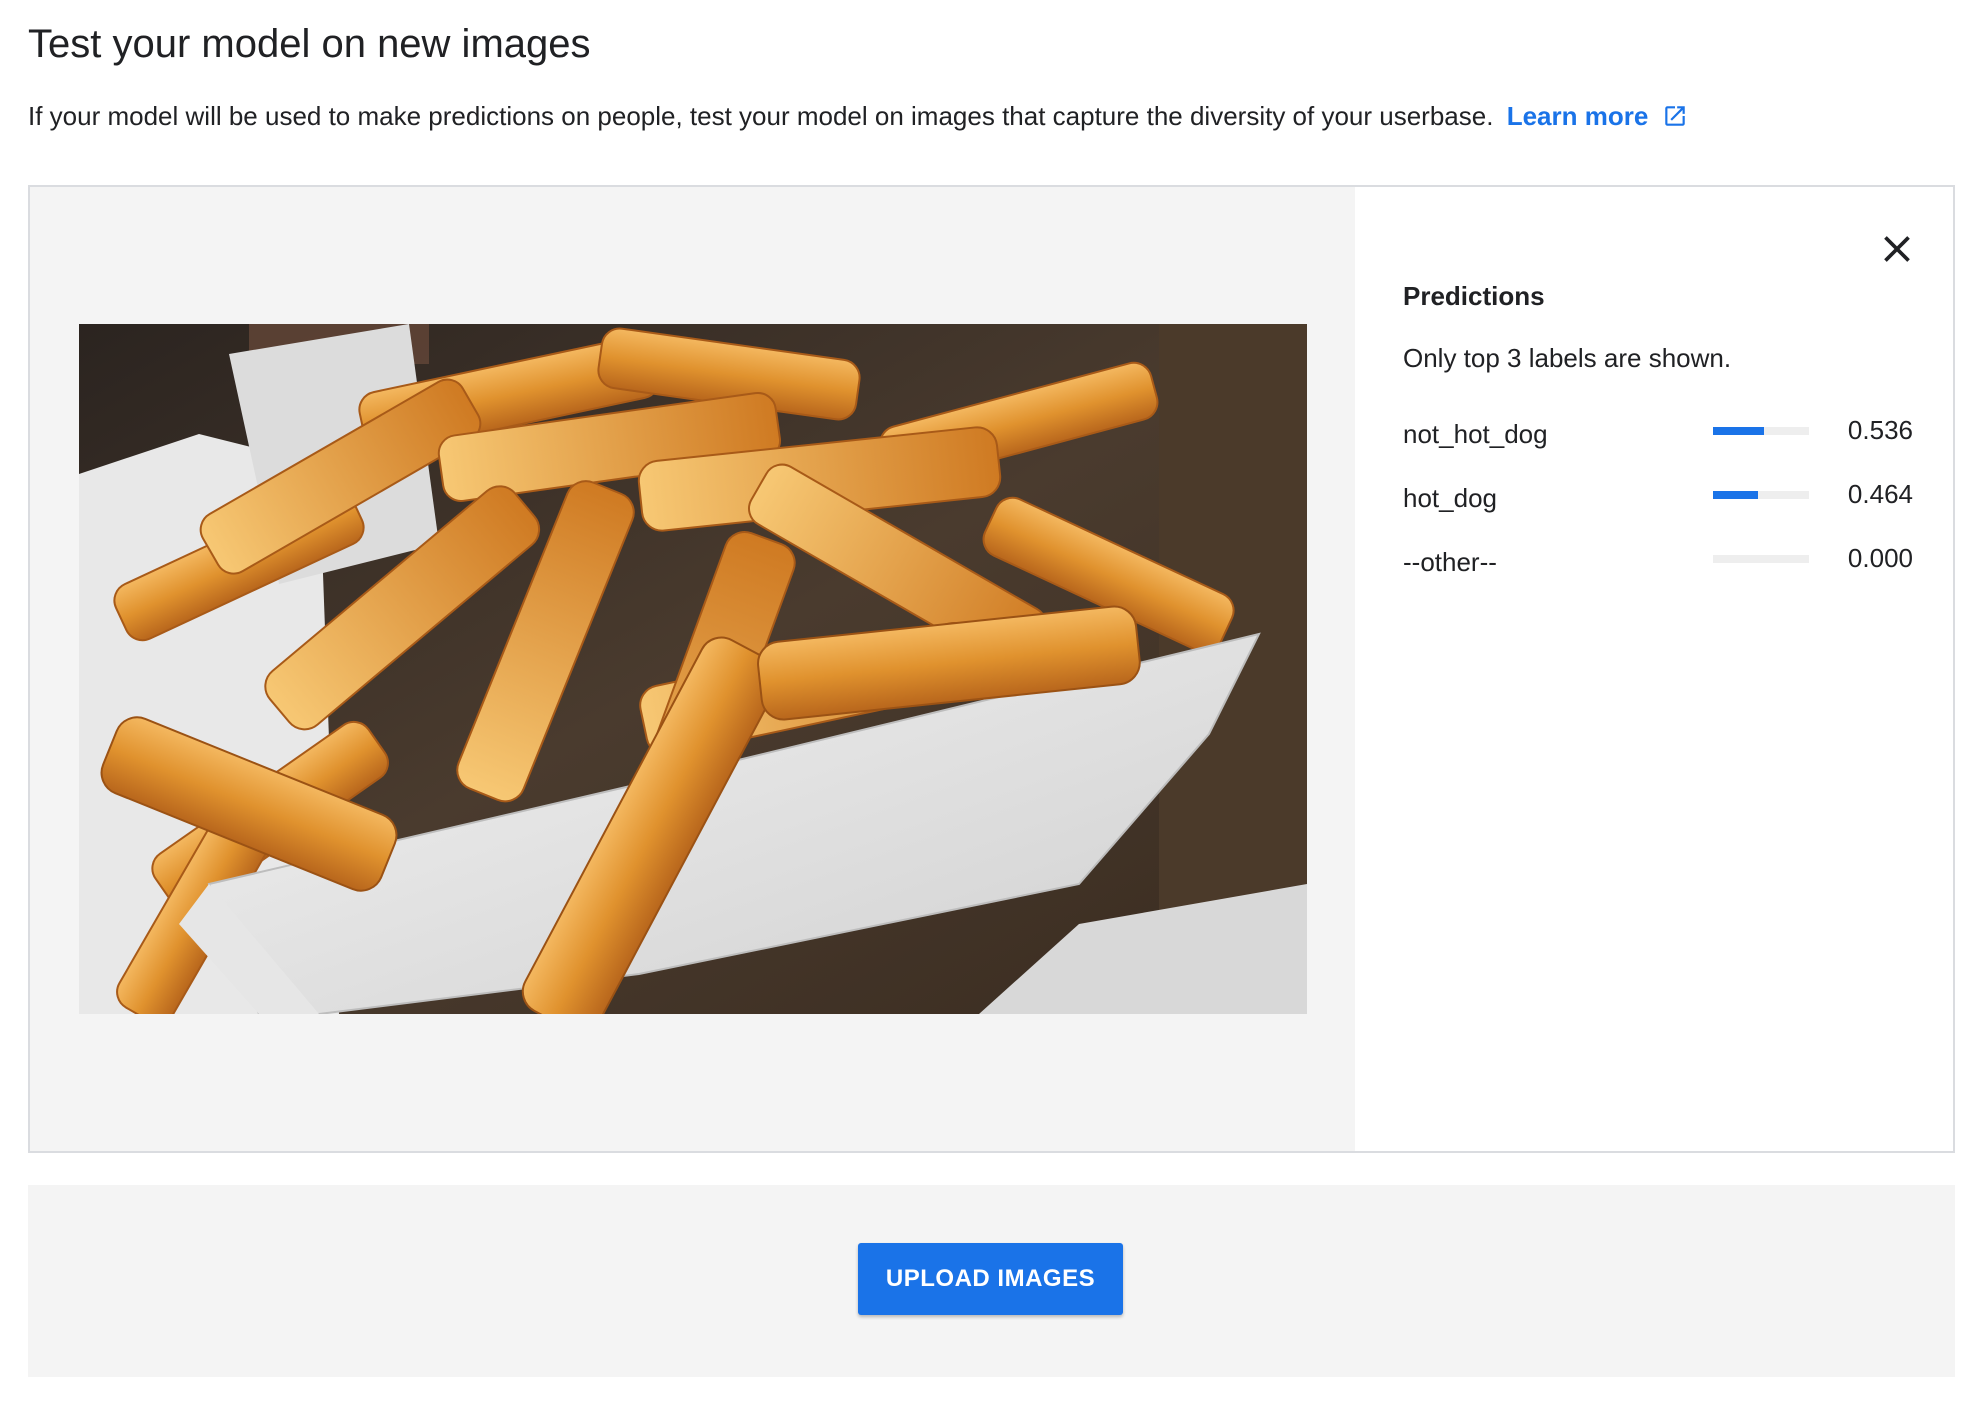  I want to click on prediction-row: --other-- 0.000, so click(1658, 561).